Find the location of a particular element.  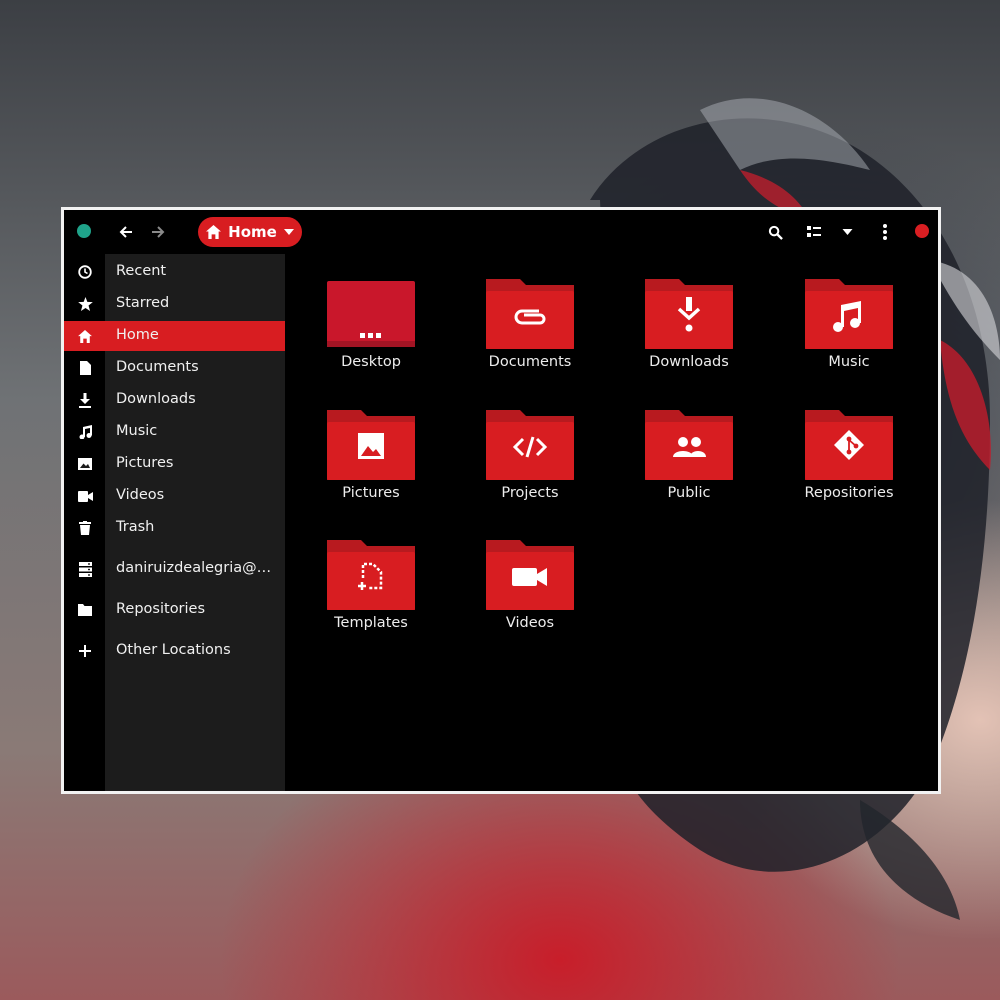

file-item-label: Repositories is located at coordinates (849, 493).